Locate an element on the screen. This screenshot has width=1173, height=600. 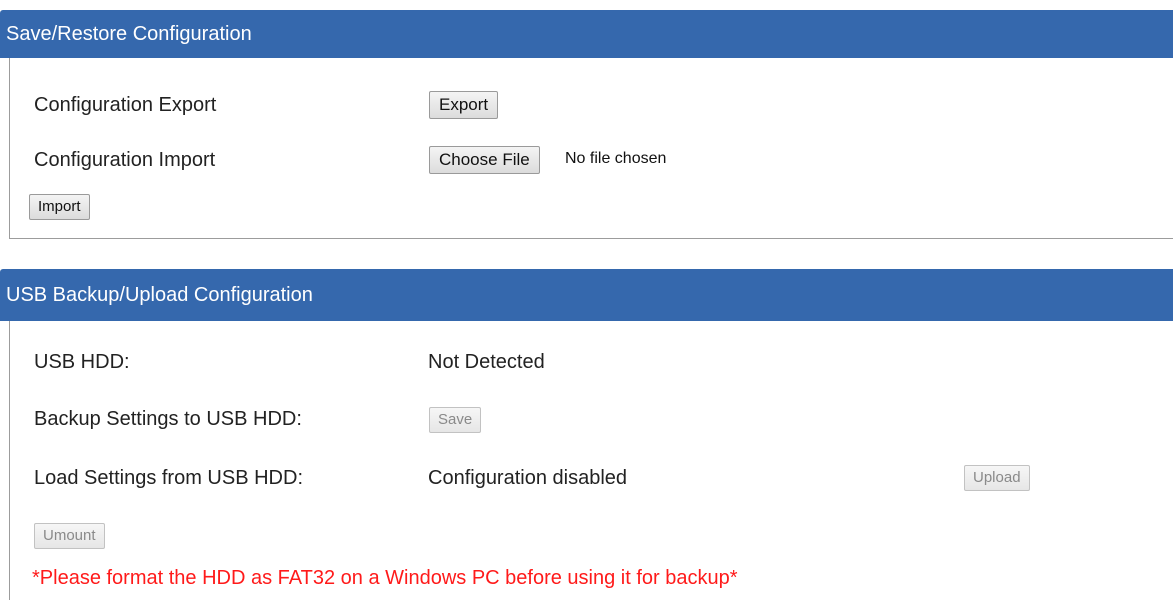
choose-file-button: Choose File is located at coordinates (484, 160).